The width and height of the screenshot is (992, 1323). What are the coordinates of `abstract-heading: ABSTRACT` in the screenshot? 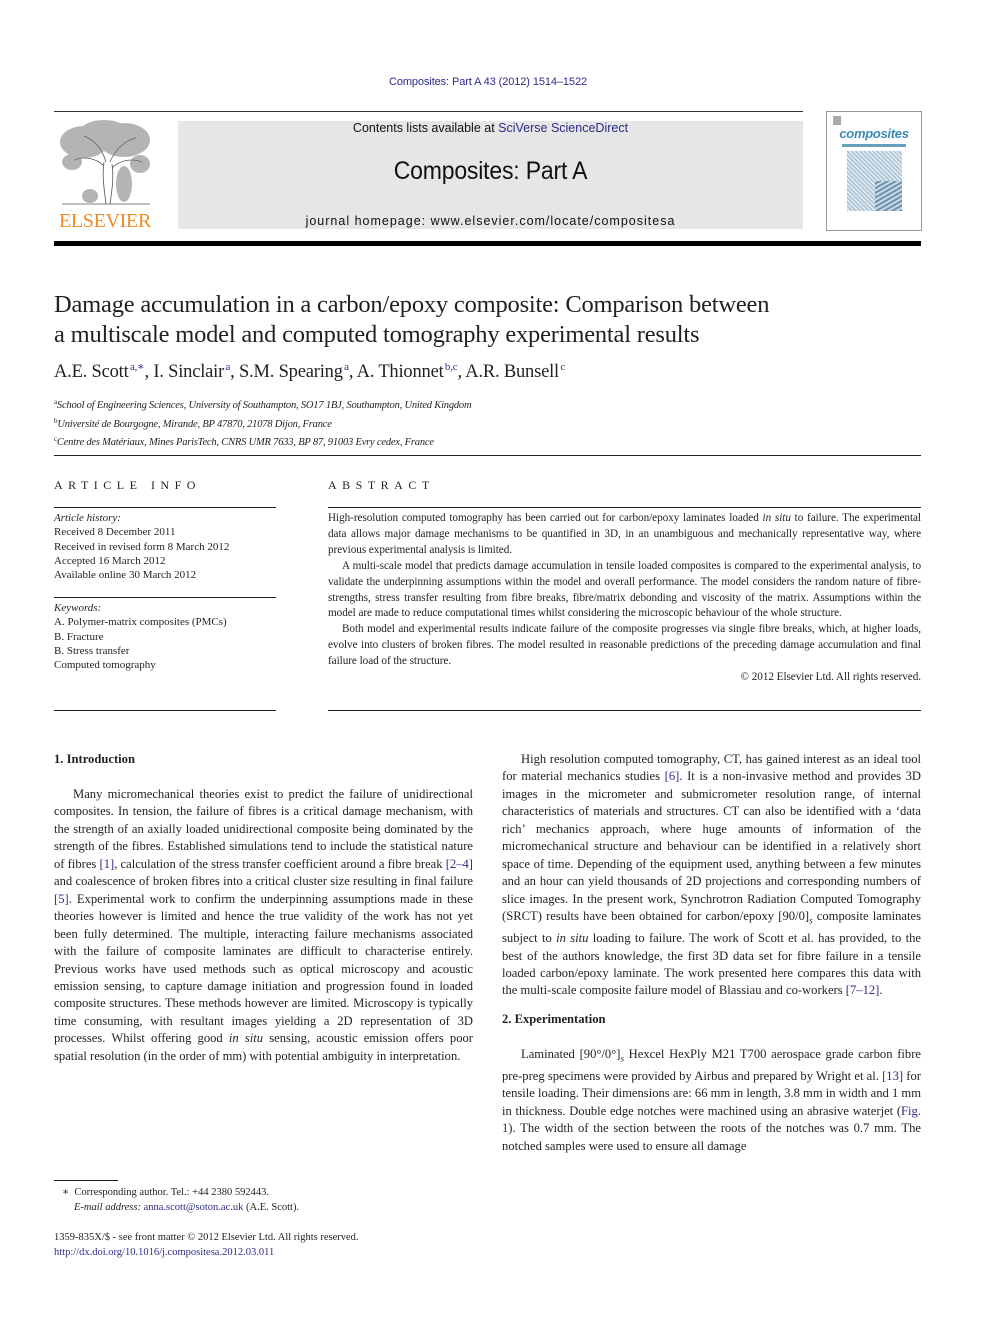 It's located at (381, 485).